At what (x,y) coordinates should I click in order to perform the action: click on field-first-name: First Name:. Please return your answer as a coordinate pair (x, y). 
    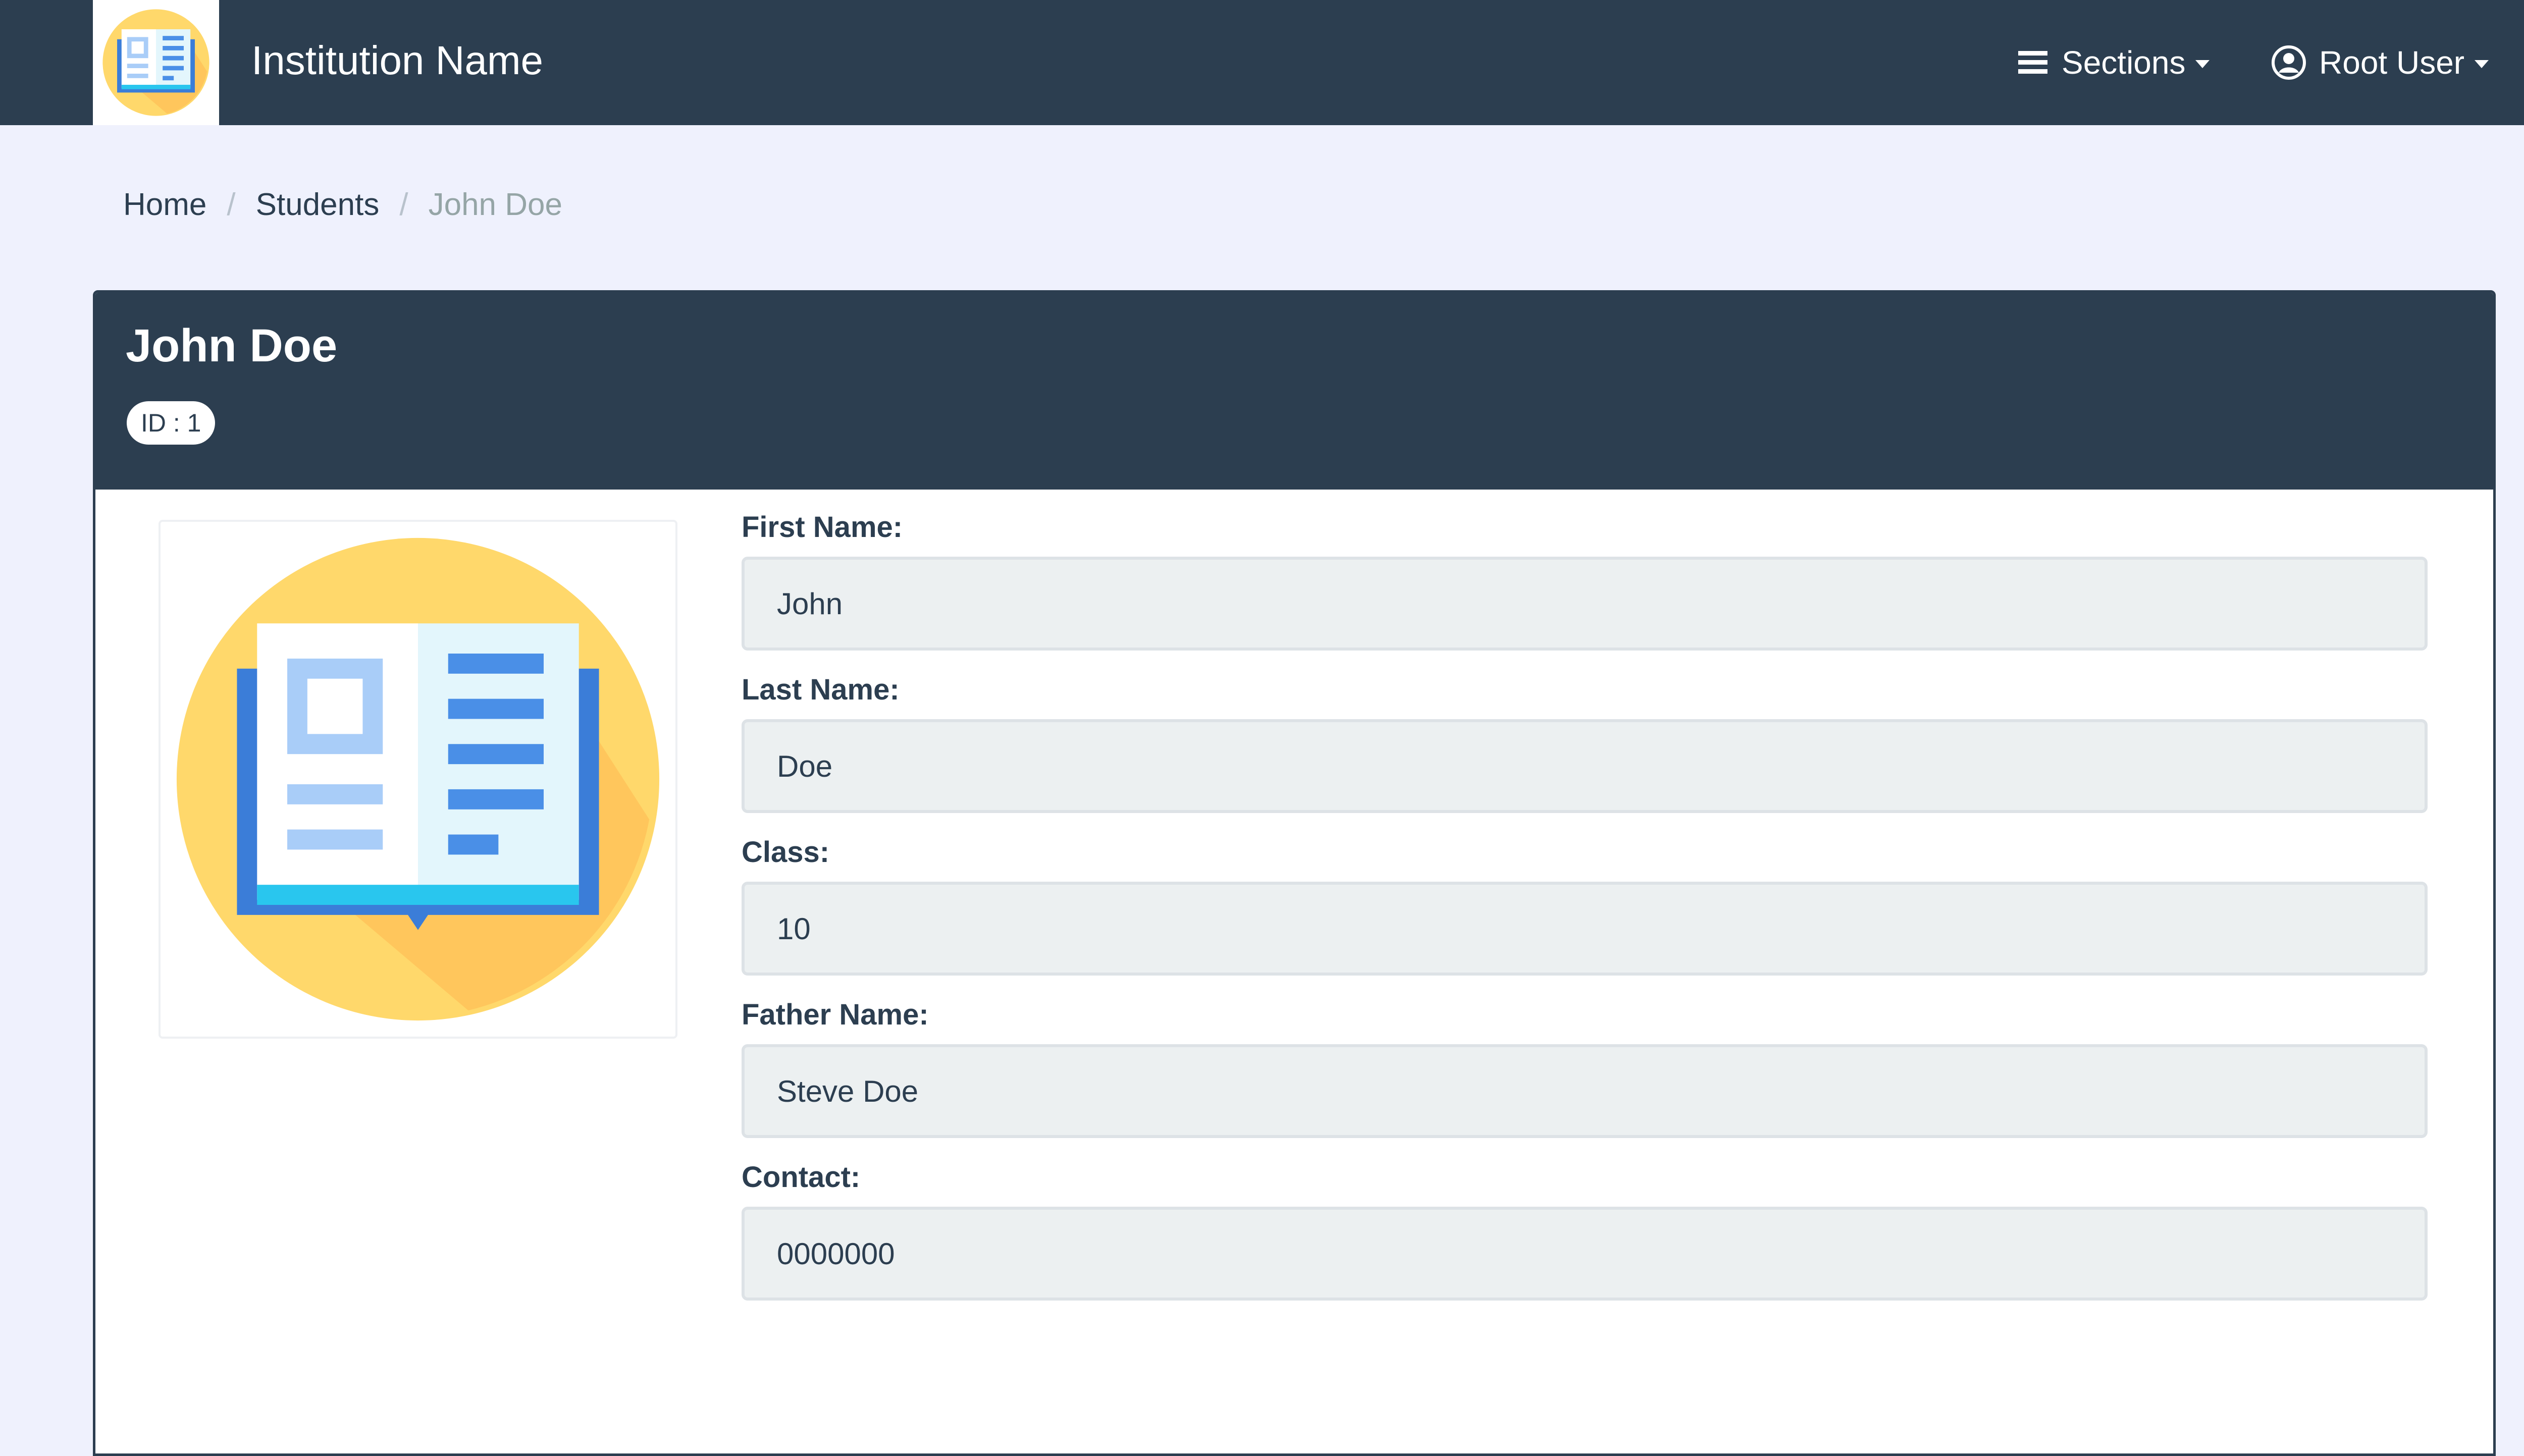
    Looking at the image, I should click on (1585, 579).